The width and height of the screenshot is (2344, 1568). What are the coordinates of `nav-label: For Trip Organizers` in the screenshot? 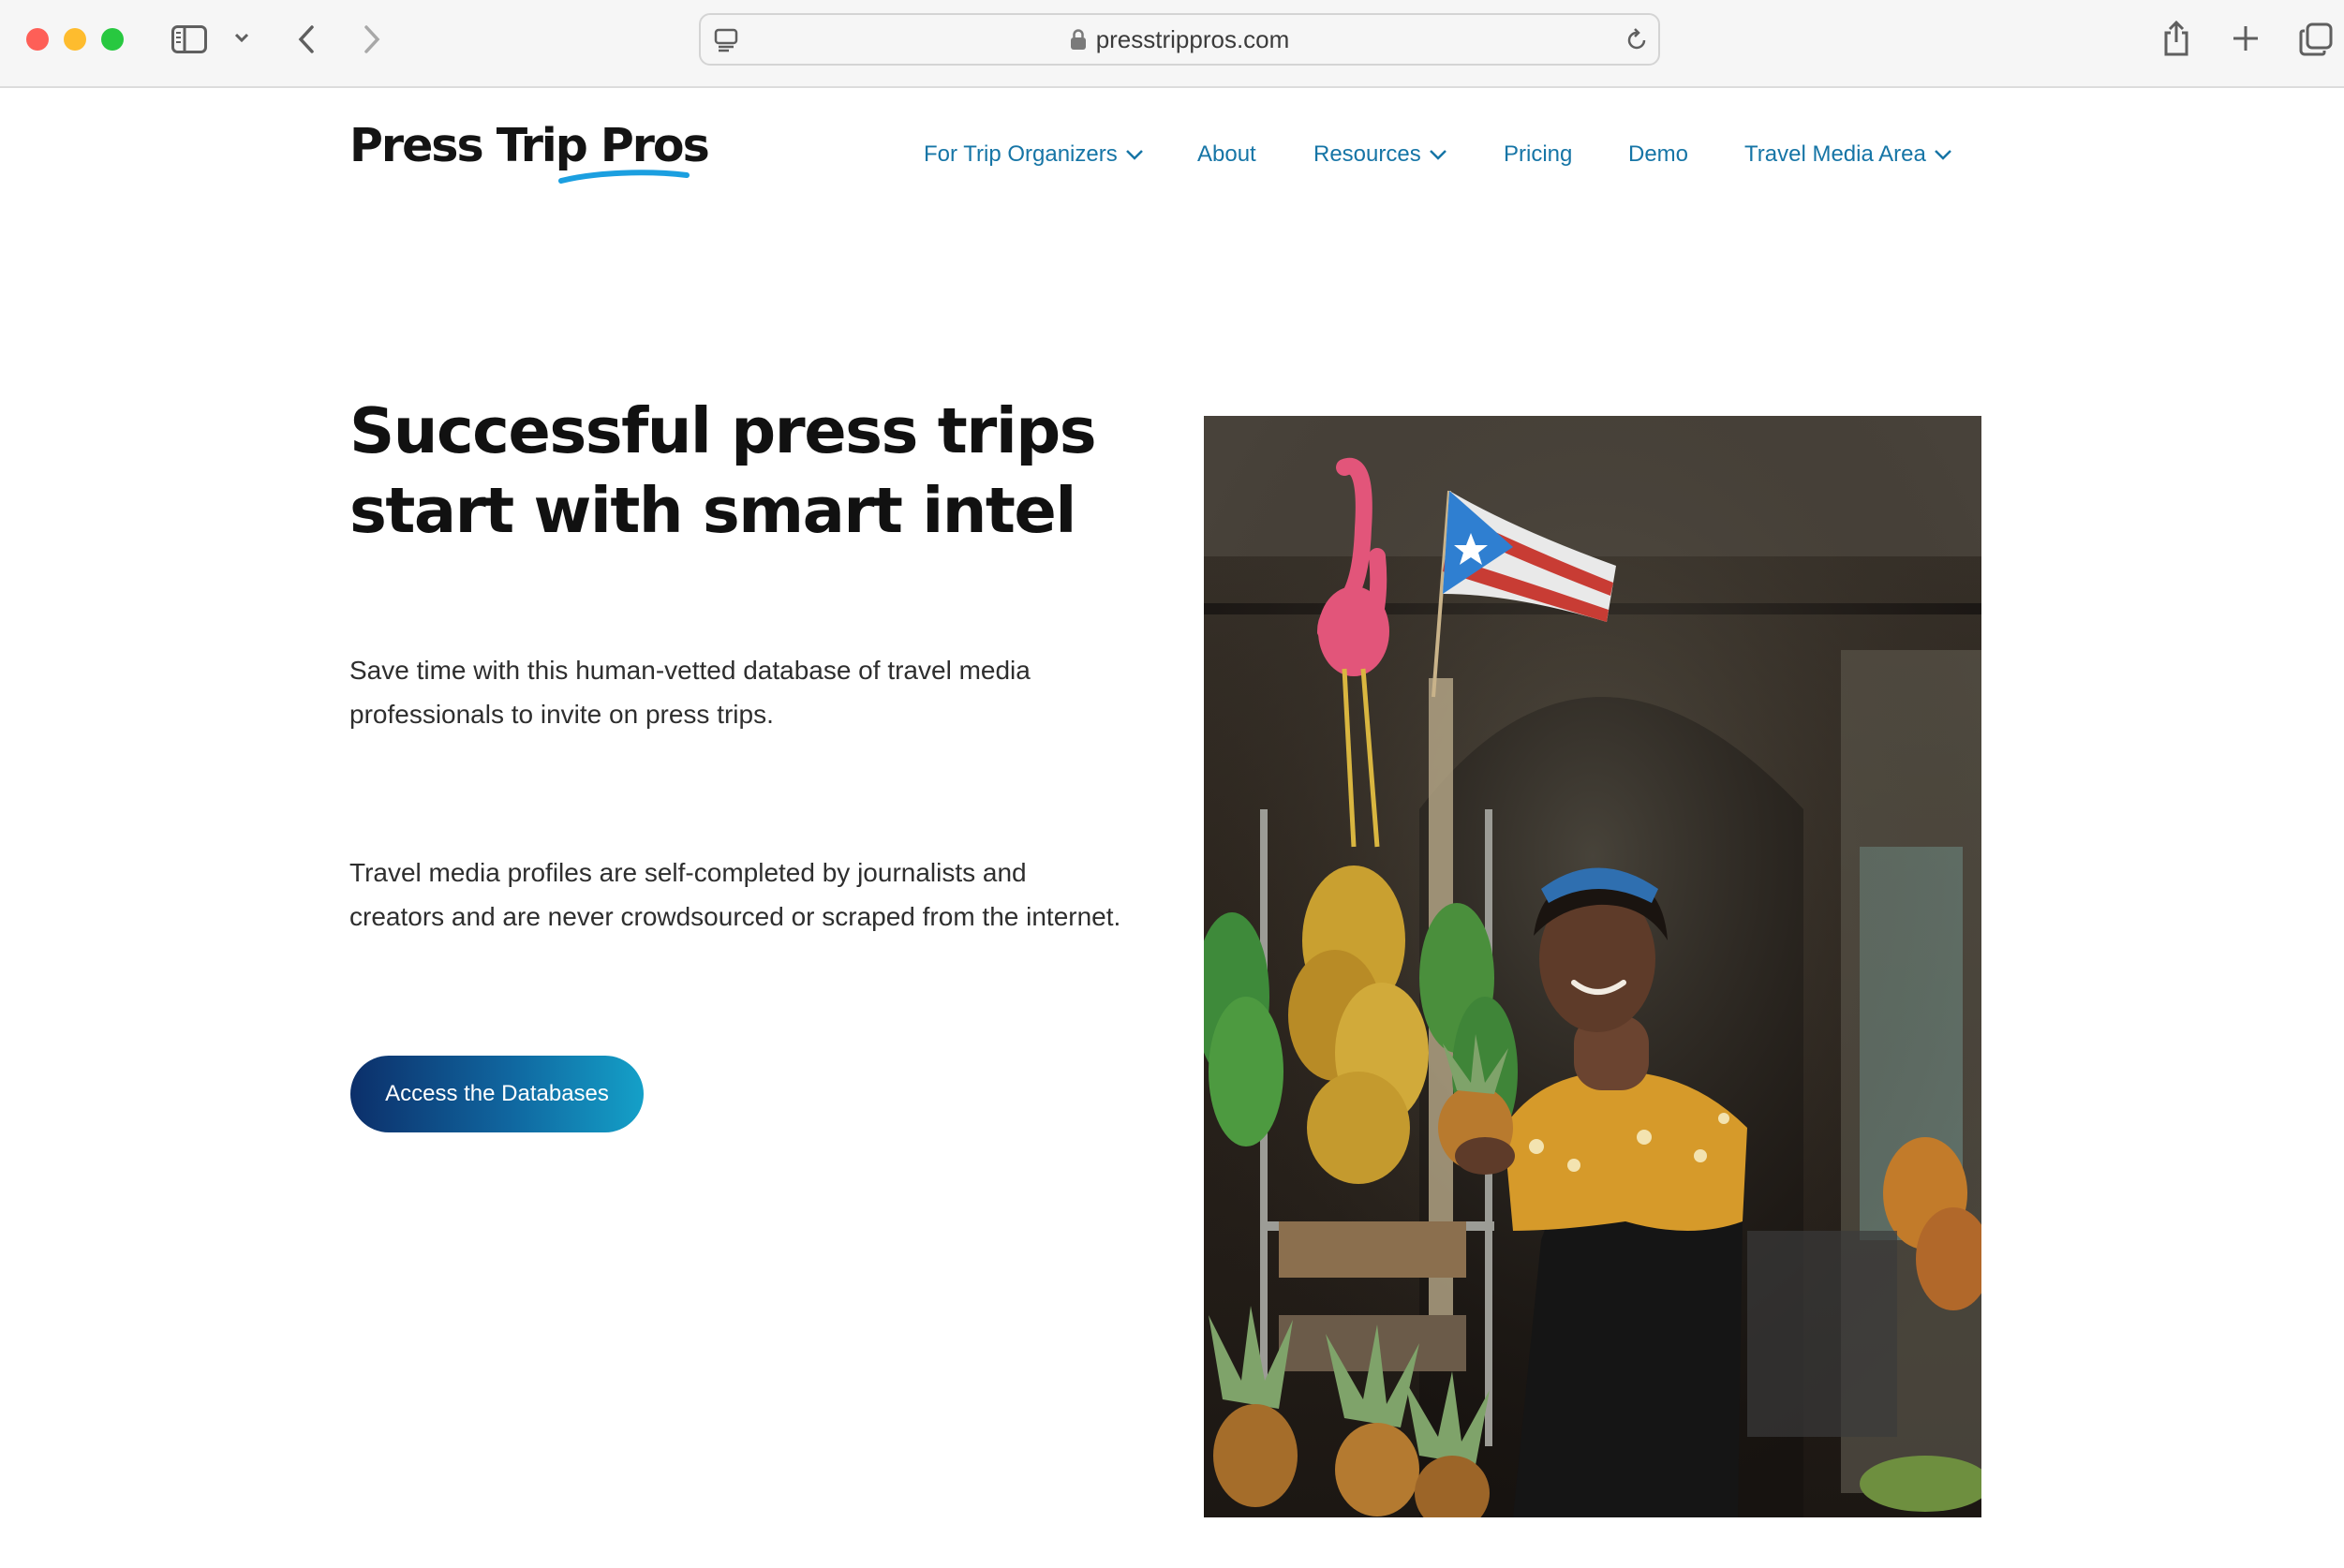 It's located at (1021, 154).